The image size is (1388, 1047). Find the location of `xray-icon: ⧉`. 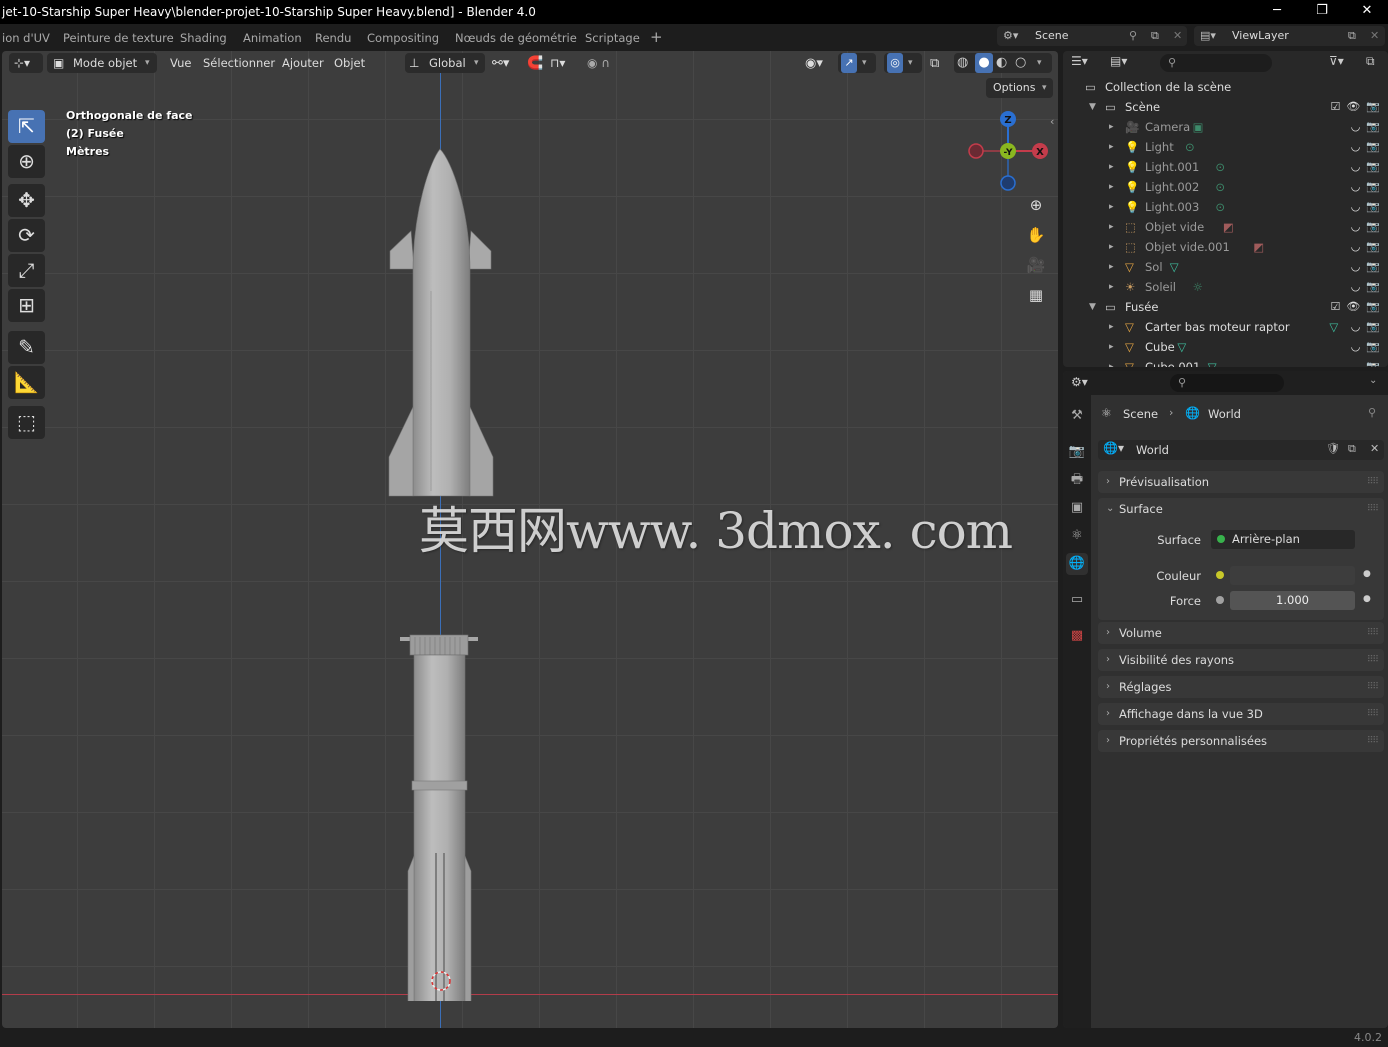

xray-icon: ⧉ is located at coordinates (934, 63).